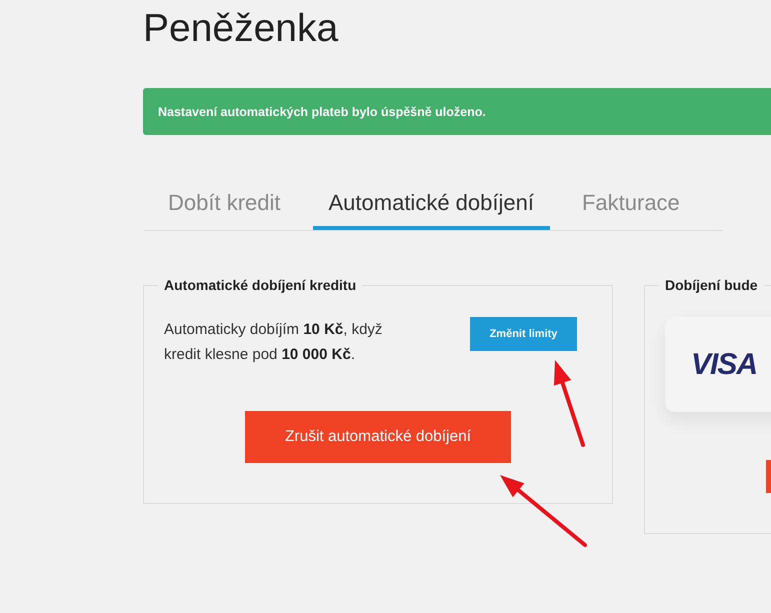 Image resolution: width=771 pixels, height=613 pixels. I want to click on alert-message: Nastavení automatických plateb bylo úspěšně uloženo., so click(322, 111).